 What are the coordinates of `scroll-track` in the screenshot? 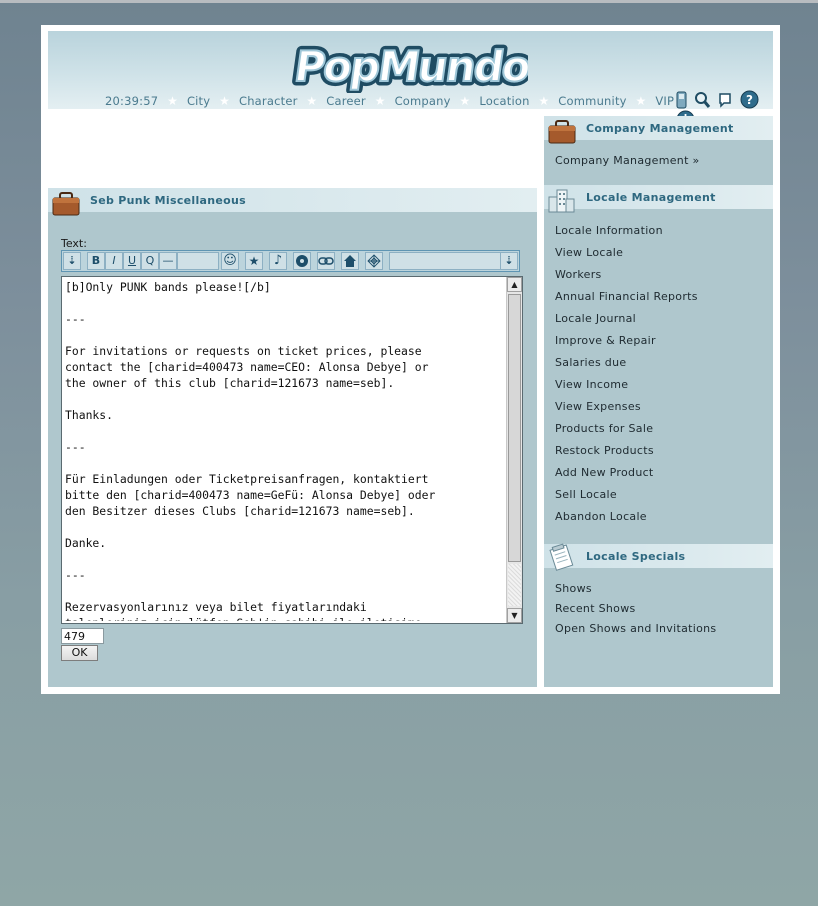 It's located at (514, 585).